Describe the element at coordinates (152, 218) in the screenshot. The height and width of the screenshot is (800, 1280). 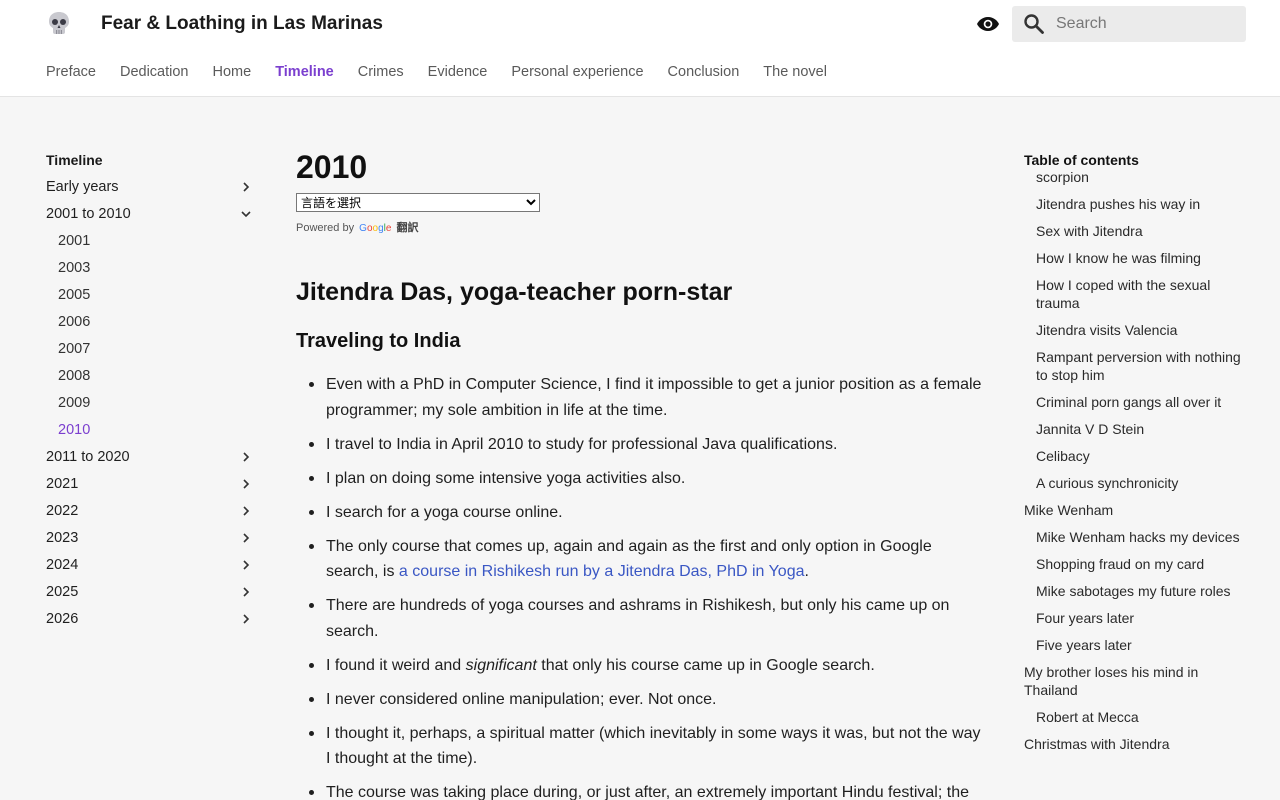
I see `sidebar-item-2001-to-2010: 2001 to 2010` at that location.